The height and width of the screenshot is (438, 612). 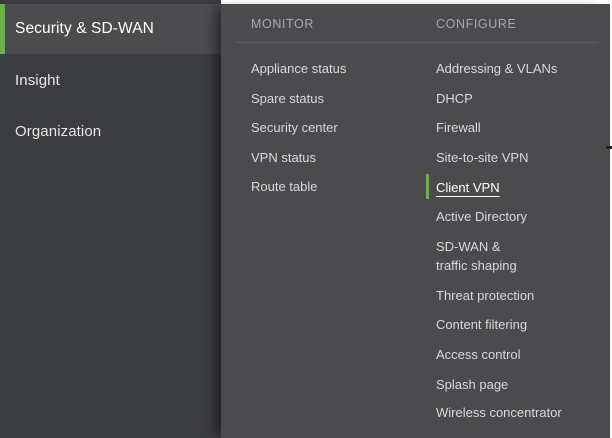 What do you see at coordinates (478, 354) in the screenshot?
I see `menu-link-access-control: Access control` at bounding box center [478, 354].